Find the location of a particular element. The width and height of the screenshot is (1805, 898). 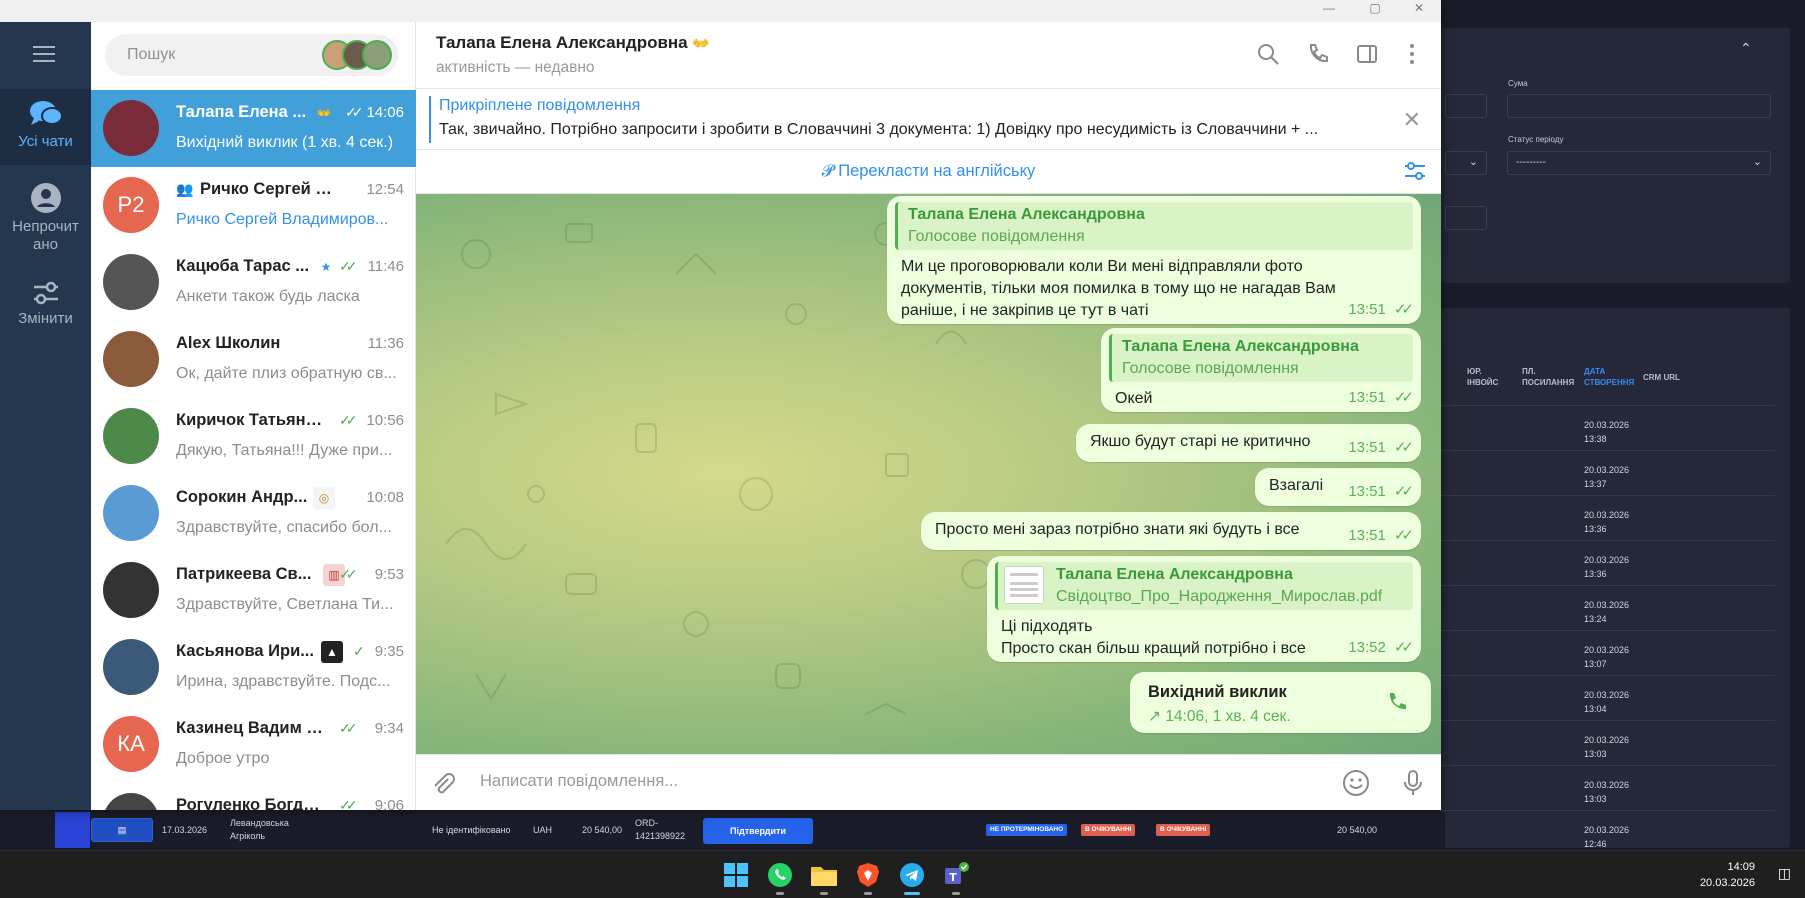

translate-options-icon is located at coordinates (1415, 173).